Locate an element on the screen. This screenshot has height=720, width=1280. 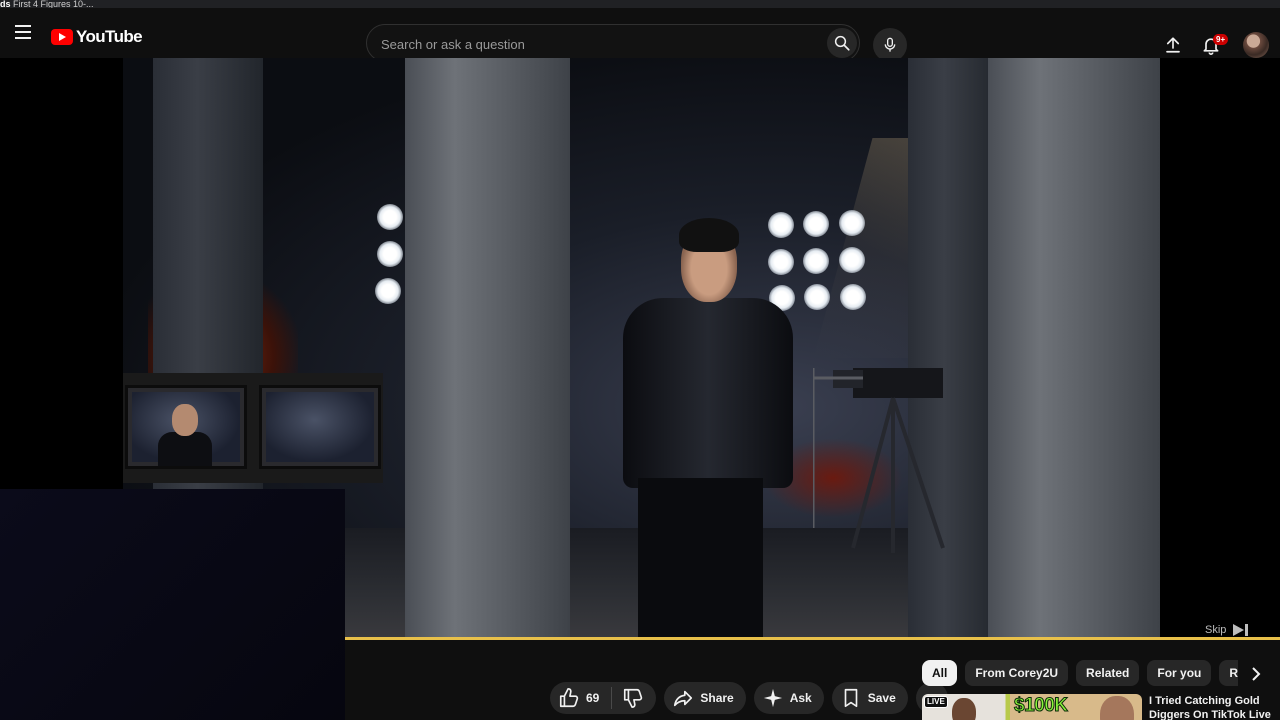
search-input is located at coordinates (596, 44).